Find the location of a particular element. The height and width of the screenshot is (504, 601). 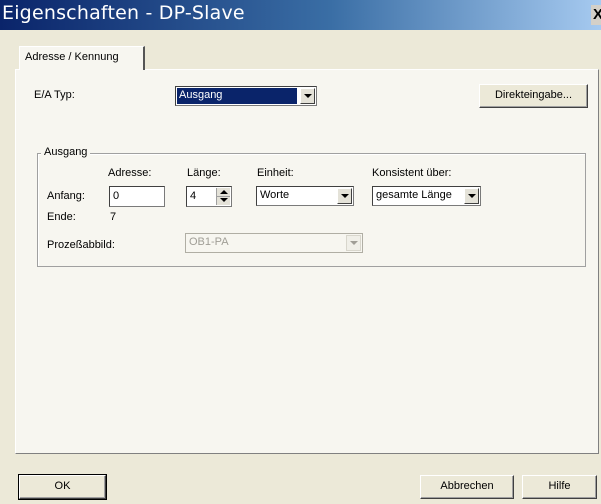

consistency-select: gesamte Länge is located at coordinates (426, 196).